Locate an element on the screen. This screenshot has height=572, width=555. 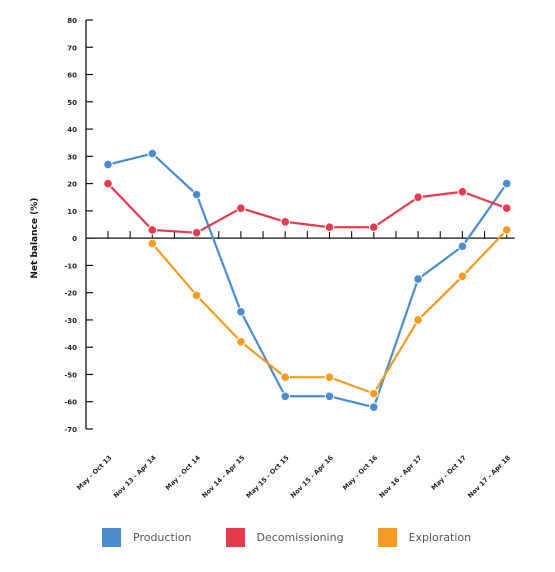
y-tick-label: 30 is located at coordinates (72, 157).